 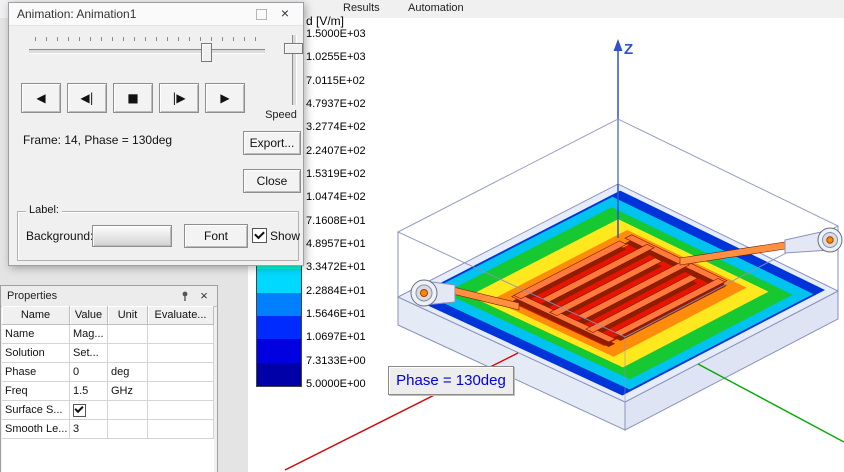 I want to click on pin-icon, so click(x=185, y=296).